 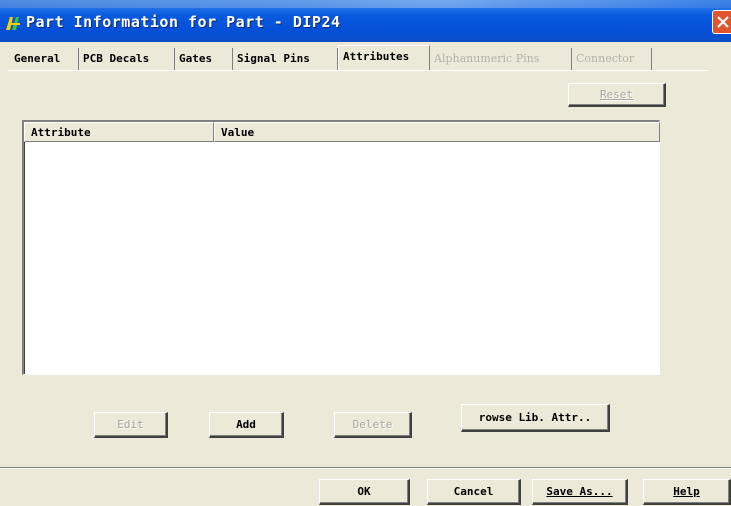 What do you see at coordinates (358, 70) in the screenshot?
I see `tab-underline` at bounding box center [358, 70].